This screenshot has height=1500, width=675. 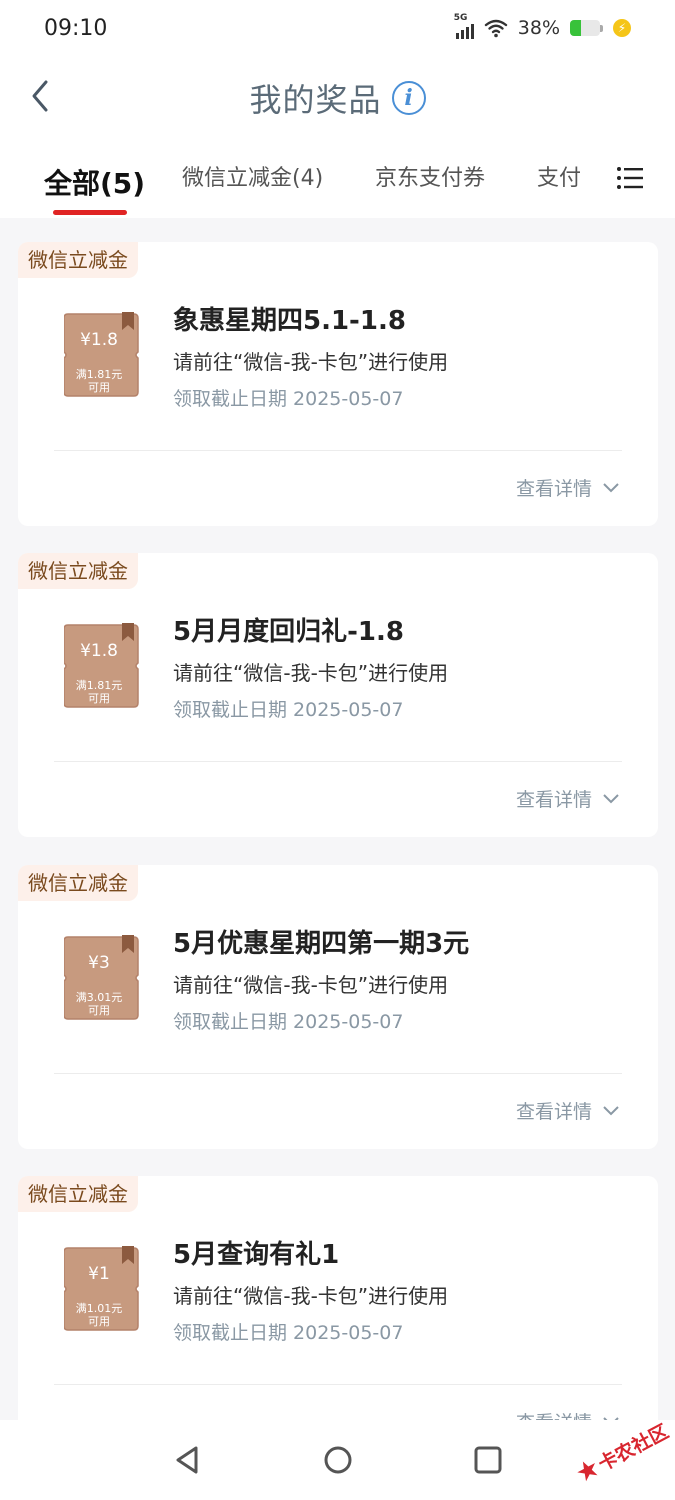 What do you see at coordinates (315, 100) in the screenshot?
I see `page-title: 我的奖品` at bounding box center [315, 100].